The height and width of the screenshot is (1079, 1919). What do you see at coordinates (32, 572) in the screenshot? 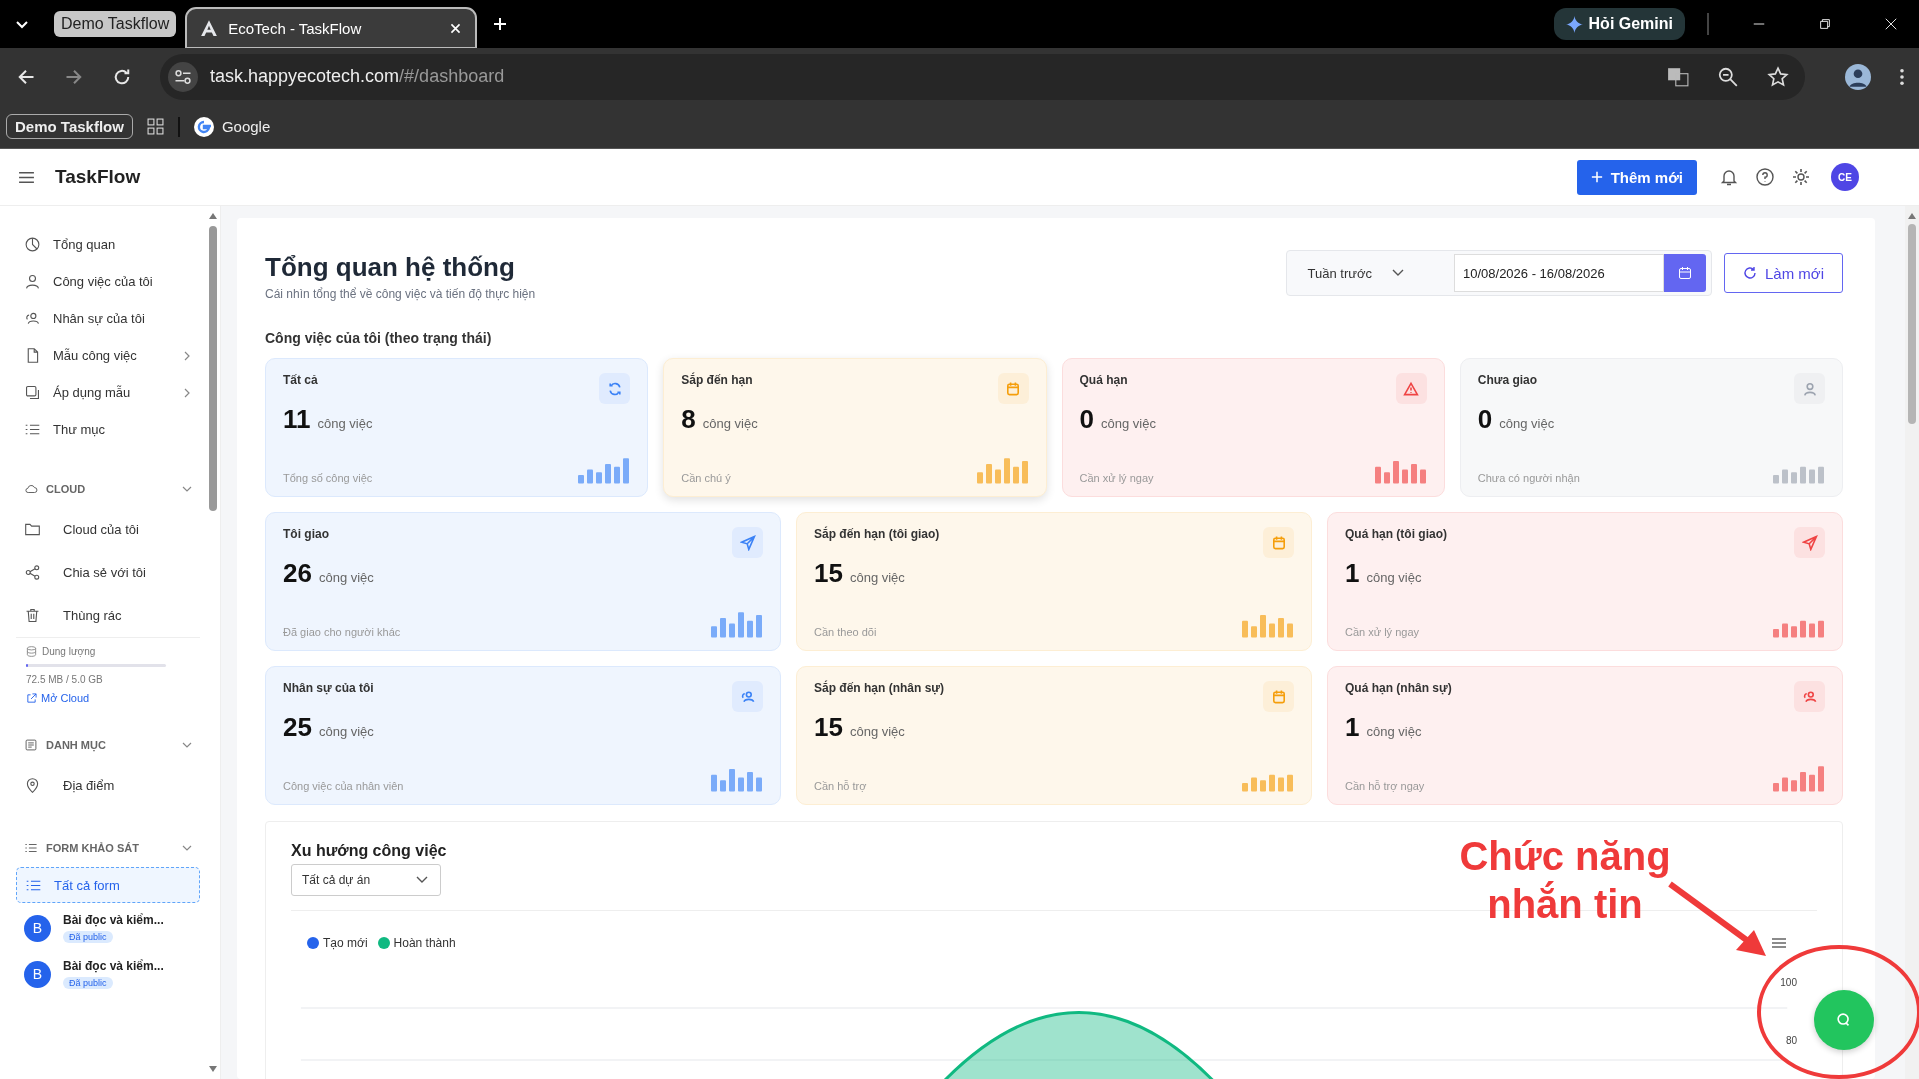
I see `share-icon` at bounding box center [32, 572].